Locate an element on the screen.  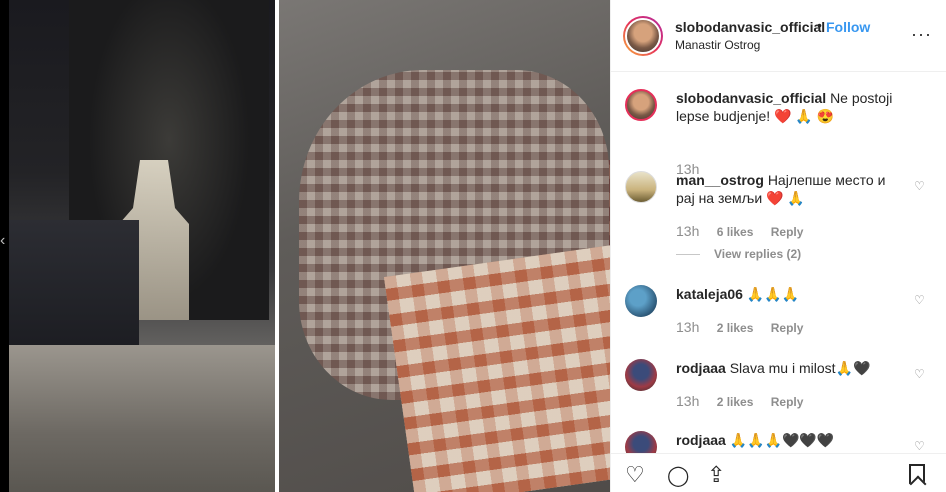
checkered-blanket is located at coordinates (496, 368).